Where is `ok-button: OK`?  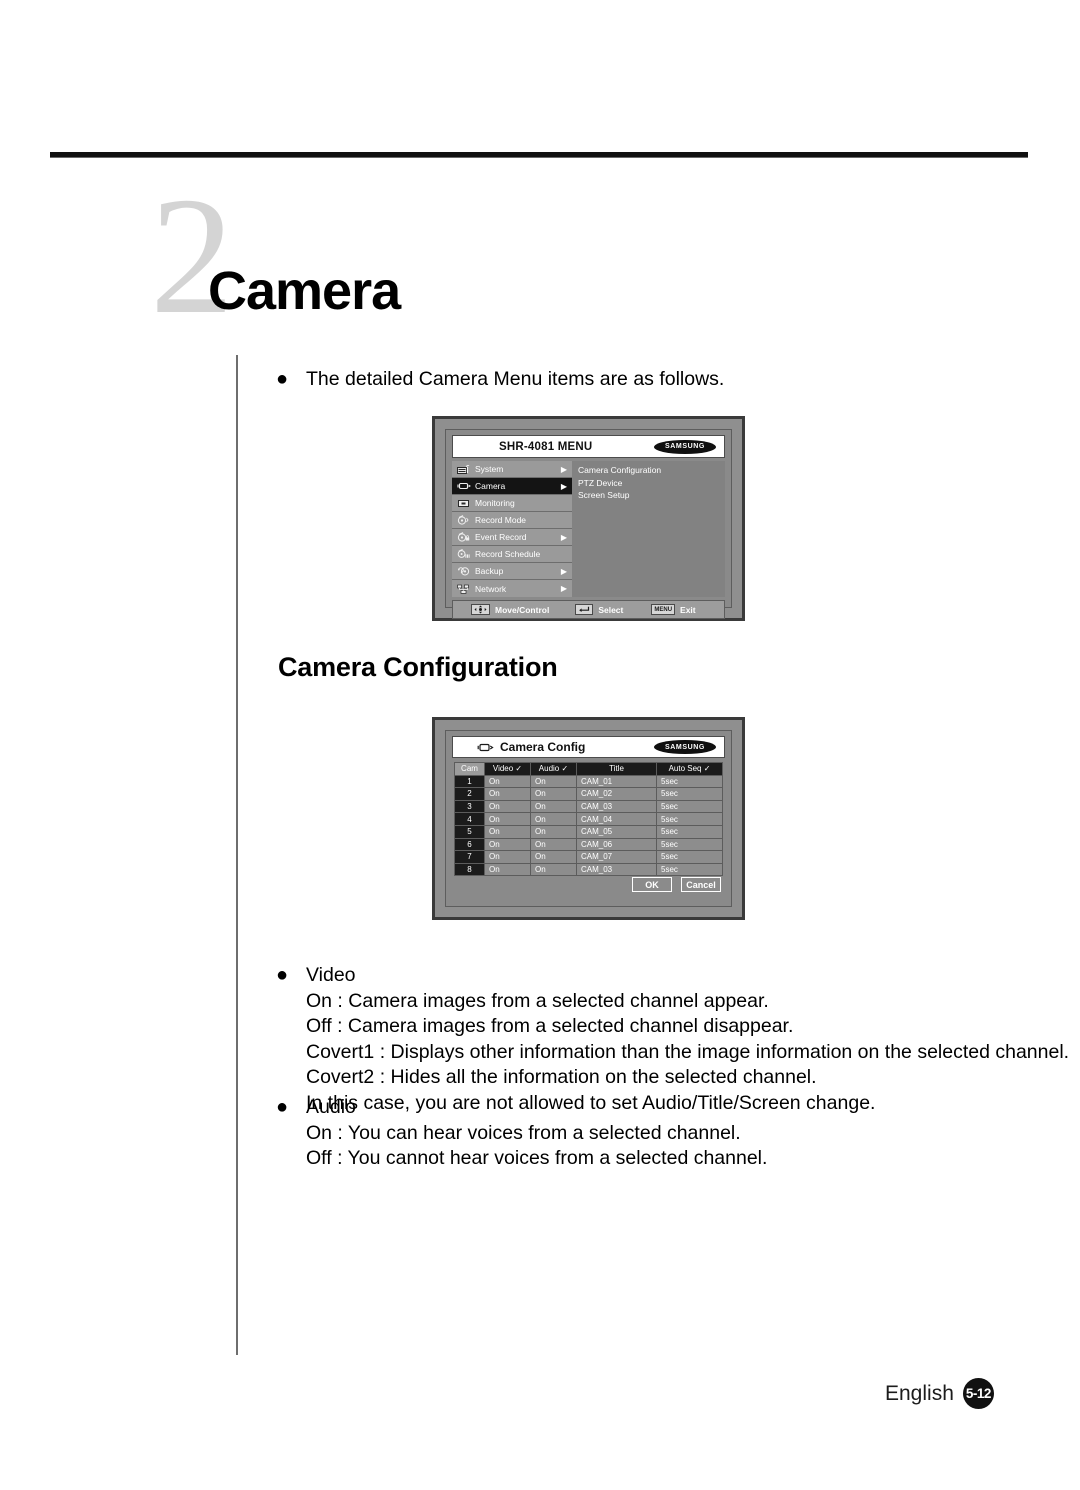
ok-button: OK is located at coordinates (652, 884).